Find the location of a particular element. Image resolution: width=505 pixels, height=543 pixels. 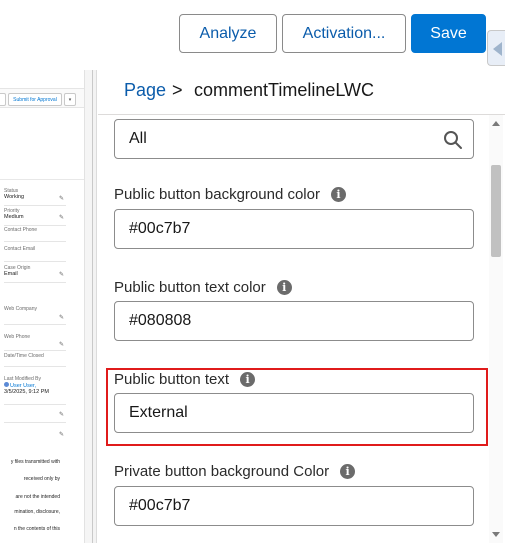

field-label: Date/Time Closed is located at coordinates (24, 356).